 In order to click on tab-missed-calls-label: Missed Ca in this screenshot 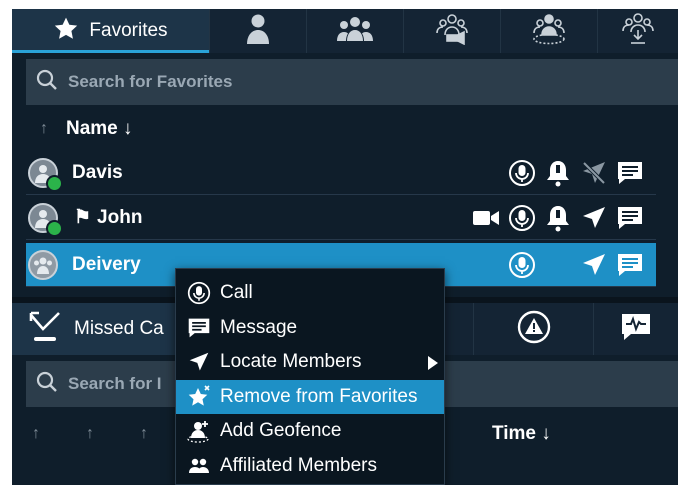, I will do `click(119, 328)`.